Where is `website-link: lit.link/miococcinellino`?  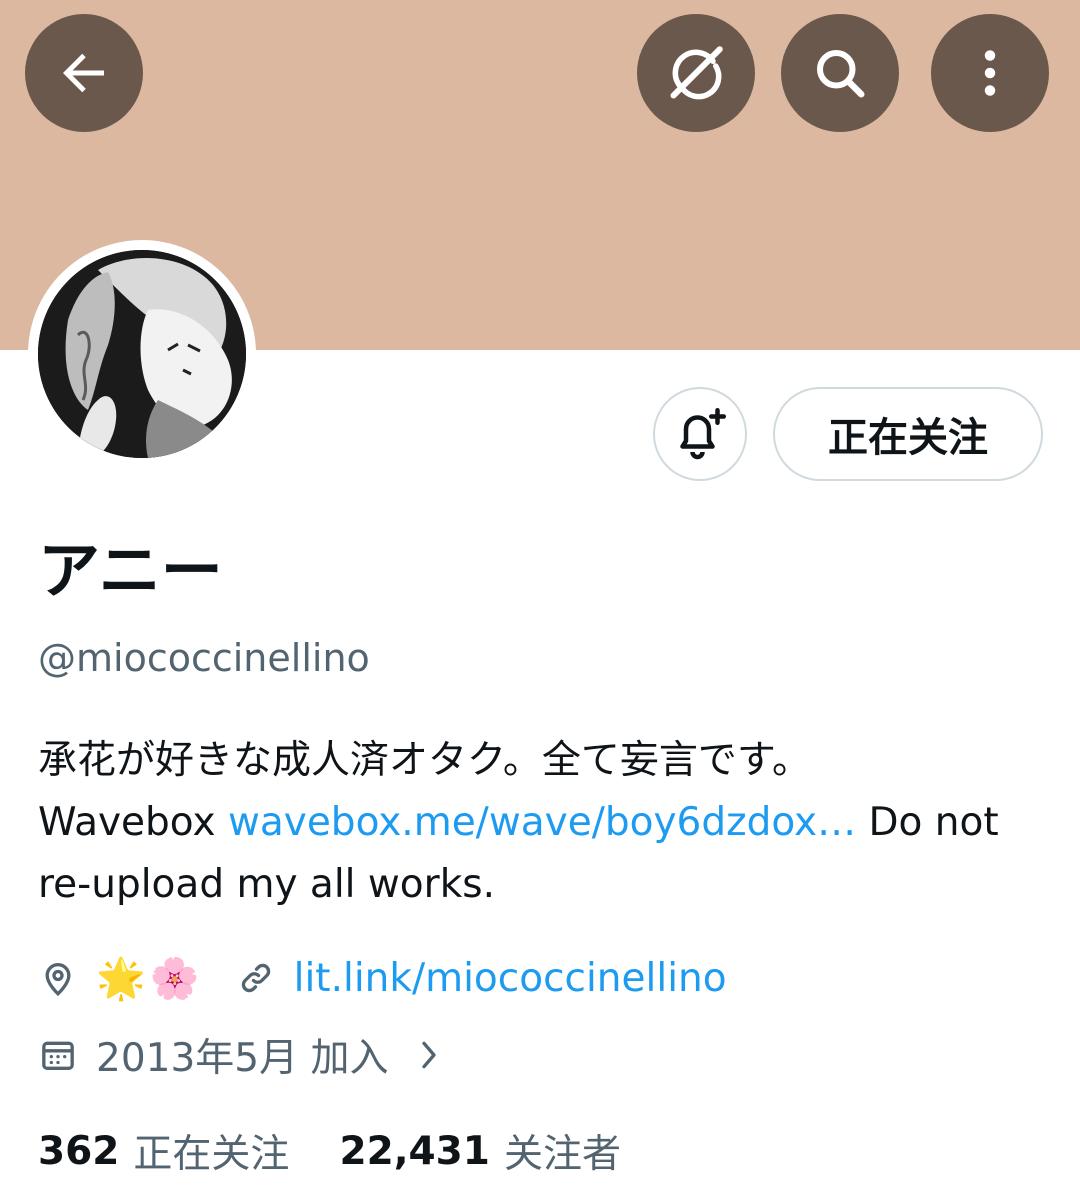
website-link: lit.link/miococcinellino is located at coordinates (510, 978).